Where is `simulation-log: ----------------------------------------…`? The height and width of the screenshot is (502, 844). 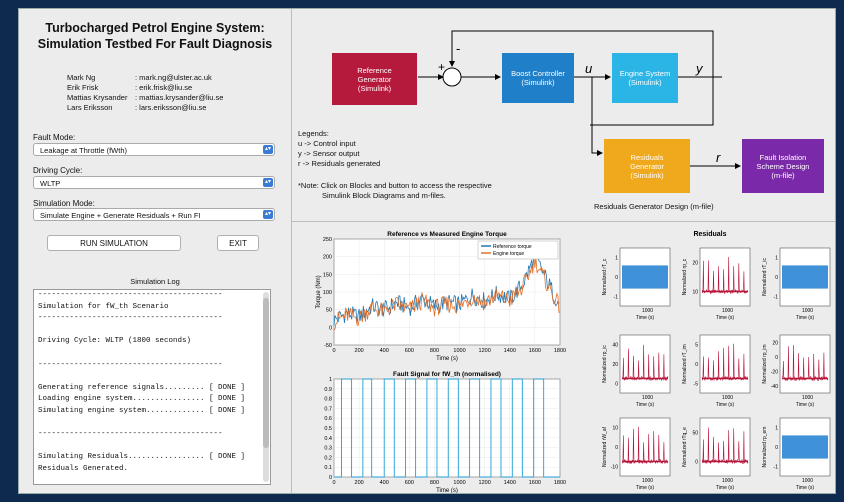
simulation-log: ----------------------------------------… is located at coordinates (152, 387).